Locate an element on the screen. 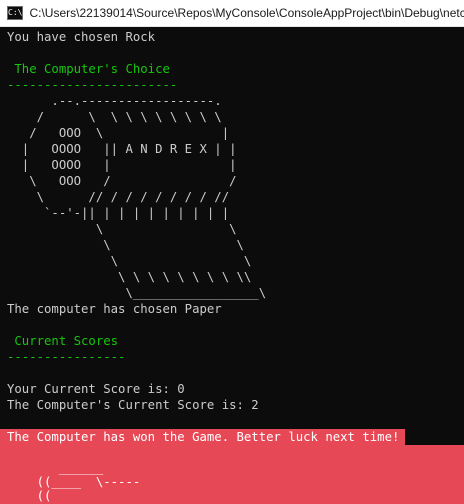 The image size is (464, 504). paper-art-line: \_________________\ is located at coordinates (137, 293).